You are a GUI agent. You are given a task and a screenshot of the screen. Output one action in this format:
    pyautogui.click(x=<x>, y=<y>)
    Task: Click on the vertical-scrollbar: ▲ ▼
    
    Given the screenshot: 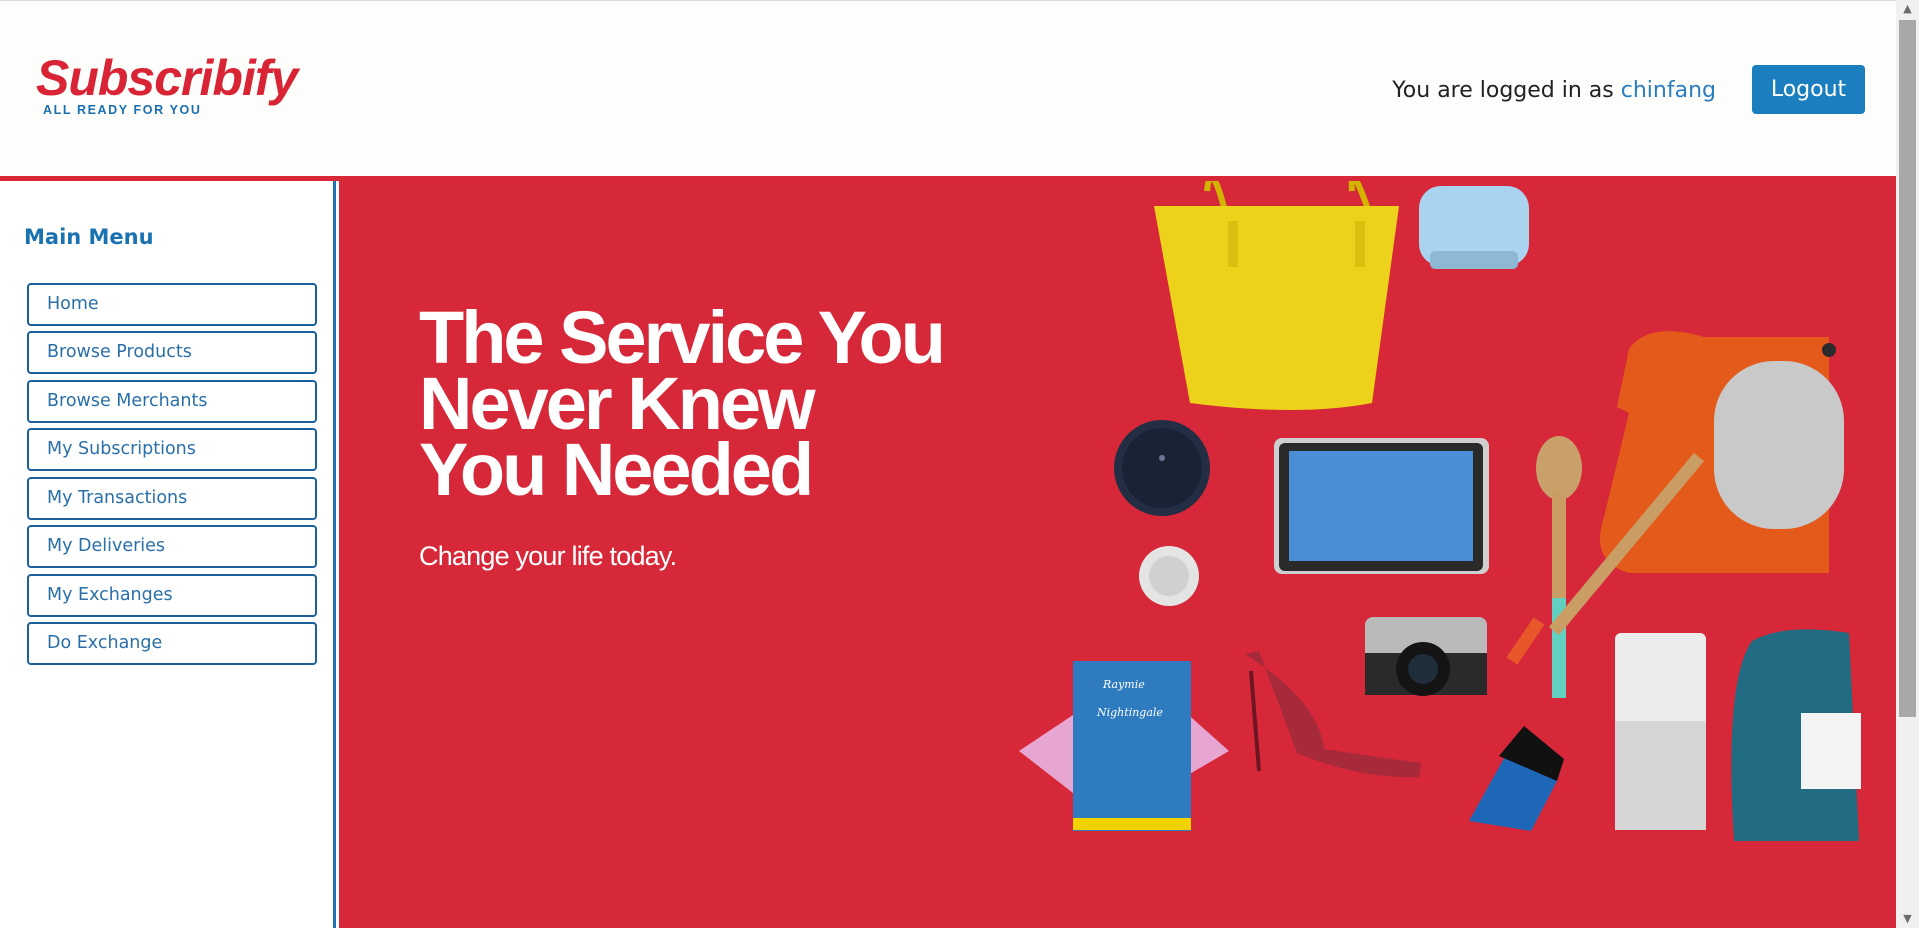 What is the action you would take?
    pyautogui.click(x=1907, y=464)
    